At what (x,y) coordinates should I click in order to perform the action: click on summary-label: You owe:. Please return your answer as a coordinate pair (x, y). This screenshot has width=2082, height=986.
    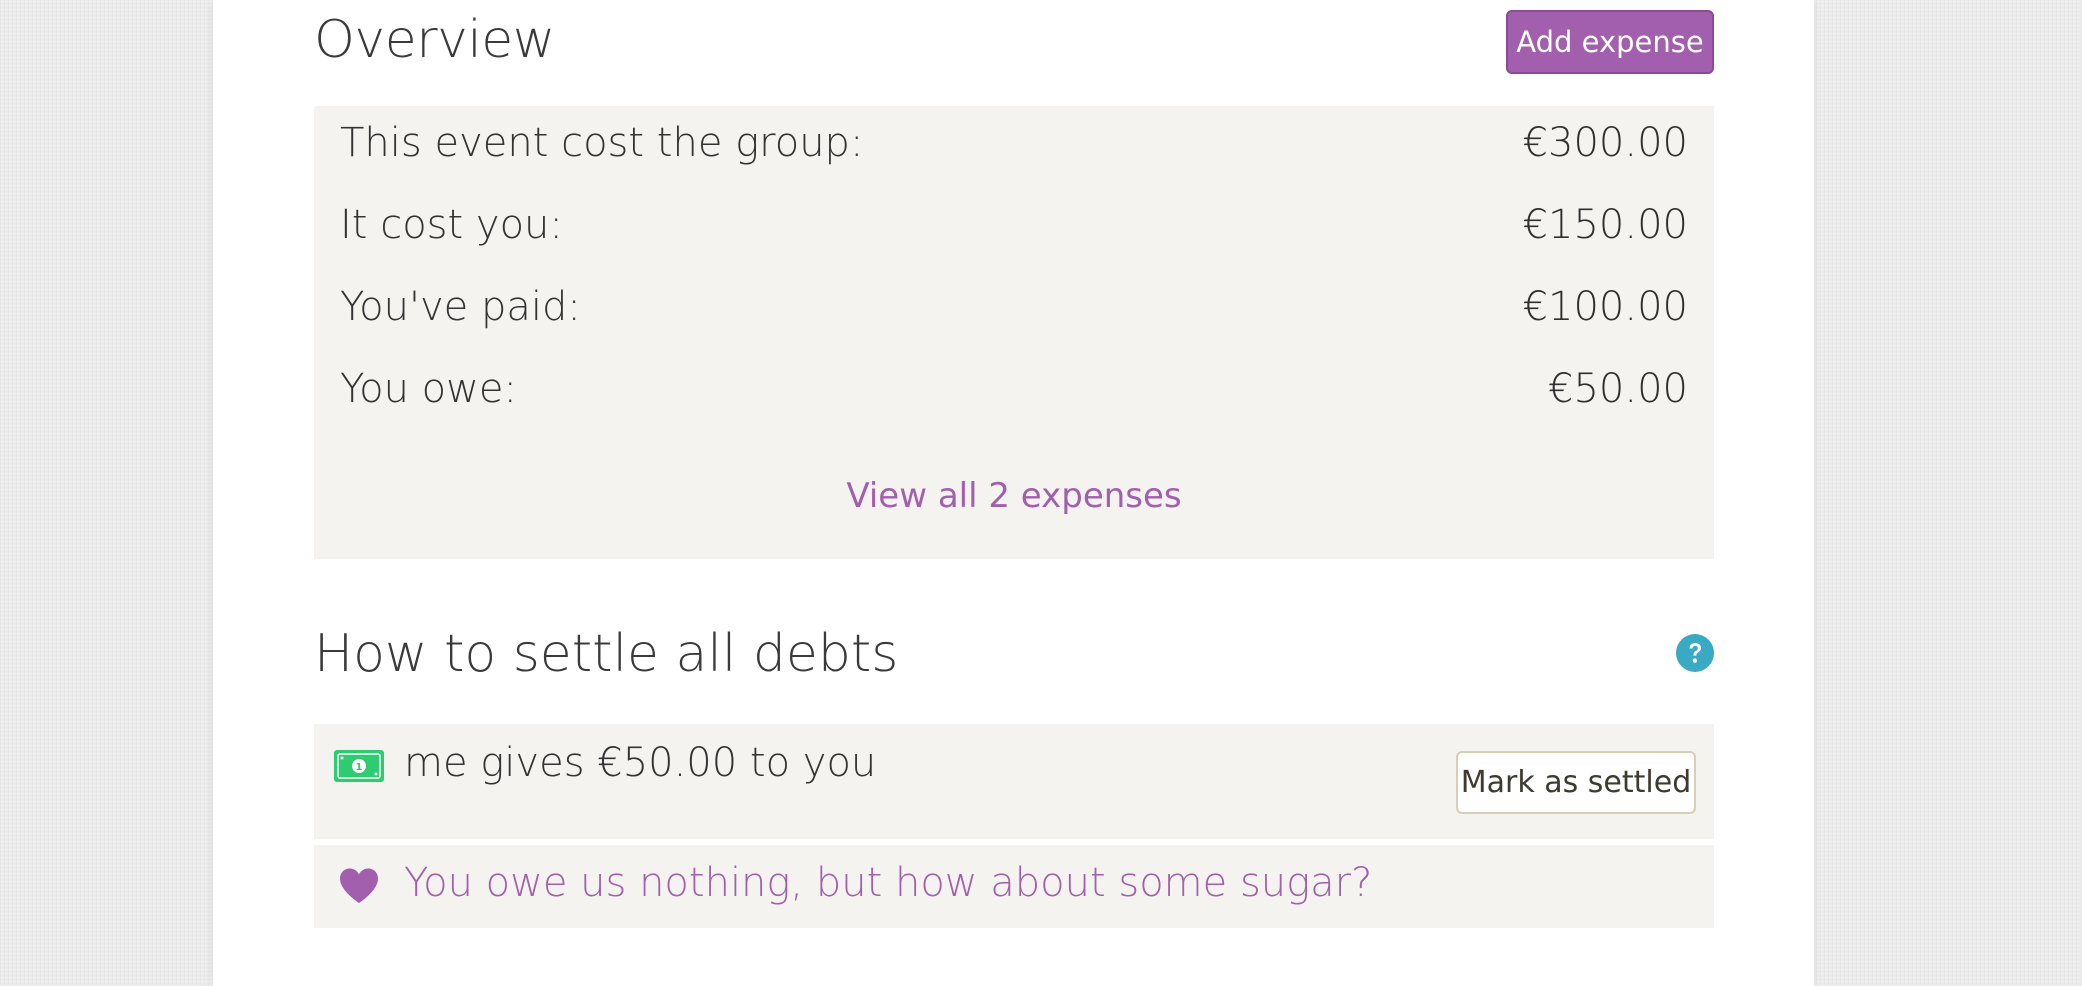
    Looking at the image, I should click on (428, 389).